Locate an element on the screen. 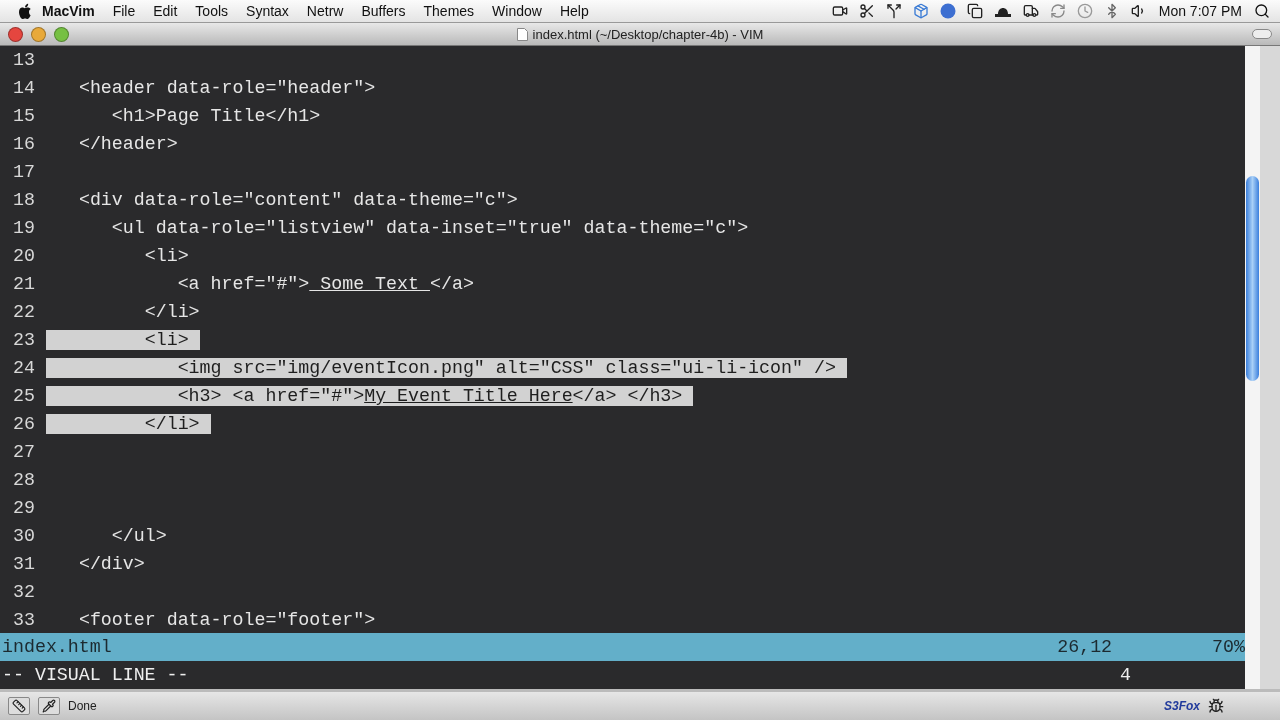 The width and height of the screenshot is (1280, 720). selection-count: 4 is located at coordinates (1125, 675).